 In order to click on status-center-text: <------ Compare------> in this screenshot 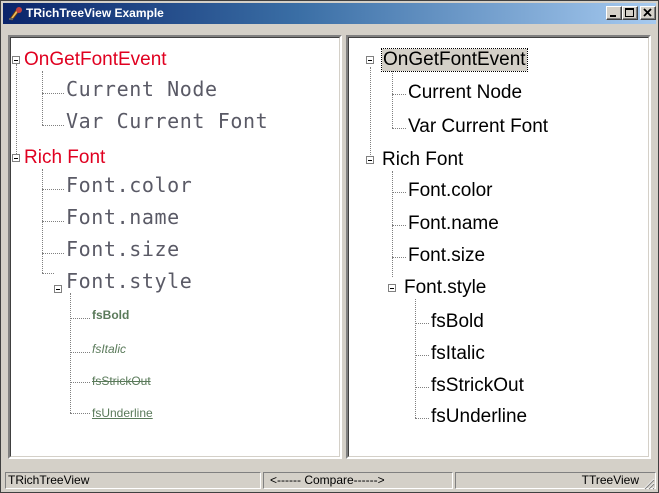, I will do `click(327, 480)`.